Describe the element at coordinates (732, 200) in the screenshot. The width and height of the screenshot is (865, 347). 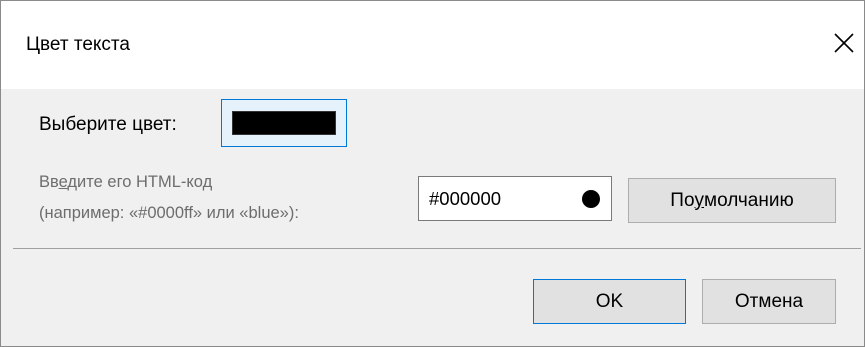
I see `default-button: По у молчанию` at that location.